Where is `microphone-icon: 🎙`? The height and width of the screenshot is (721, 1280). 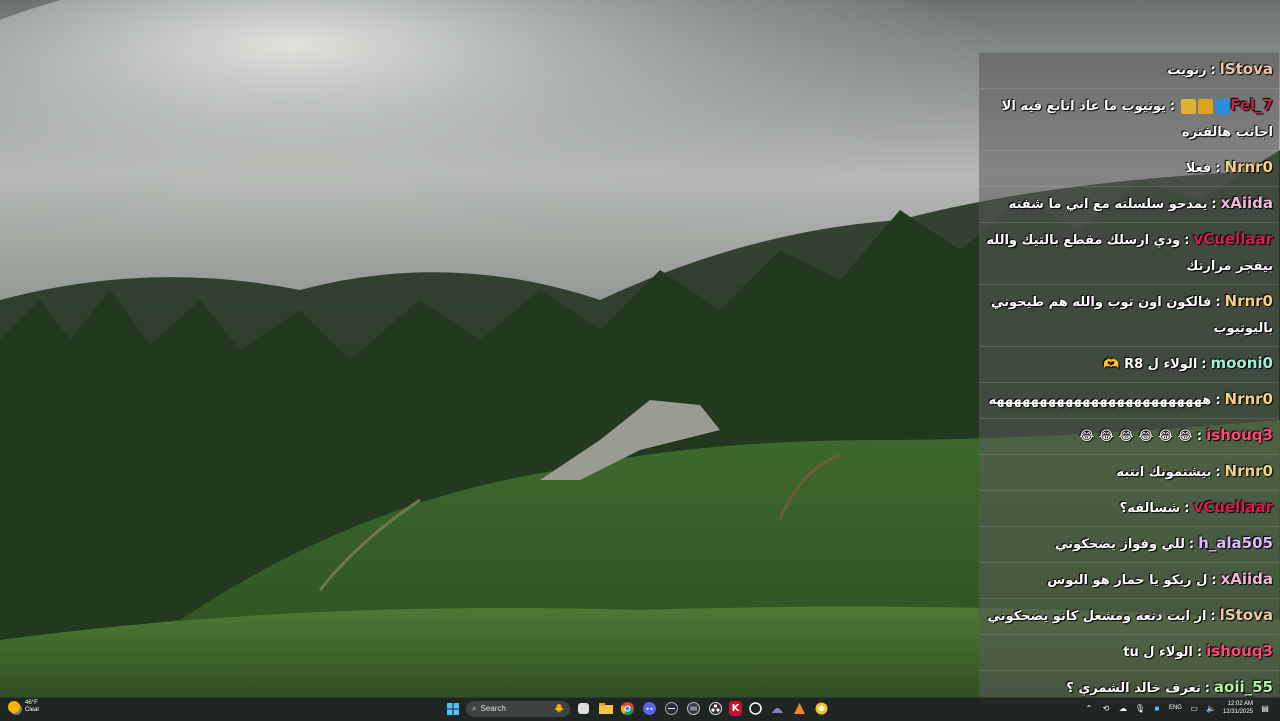 microphone-icon: 🎙 is located at coordinates (1140, 708).